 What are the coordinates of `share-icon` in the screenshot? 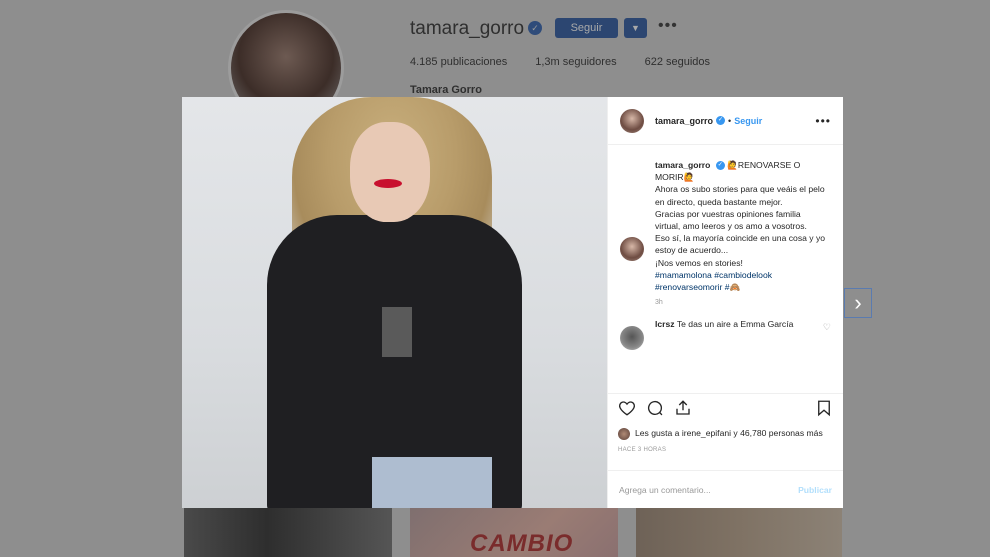 It's located at (683, 410).